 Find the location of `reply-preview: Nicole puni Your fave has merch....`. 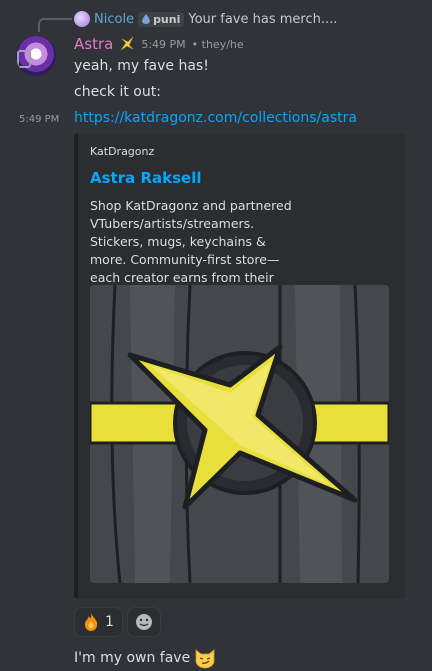

reply-preview: Nicole puni Your fave has merch.... is located at coordinates (205, 19).